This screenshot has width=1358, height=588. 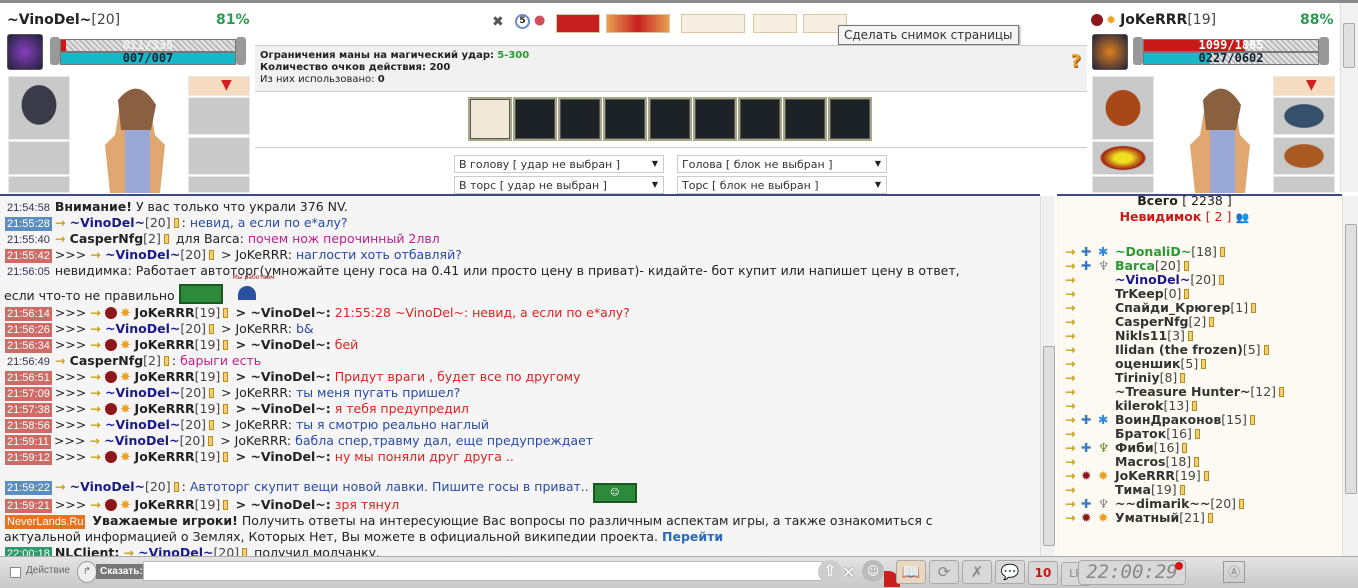 I want to click on top-scrollbar, so click(x=1349, y=97).